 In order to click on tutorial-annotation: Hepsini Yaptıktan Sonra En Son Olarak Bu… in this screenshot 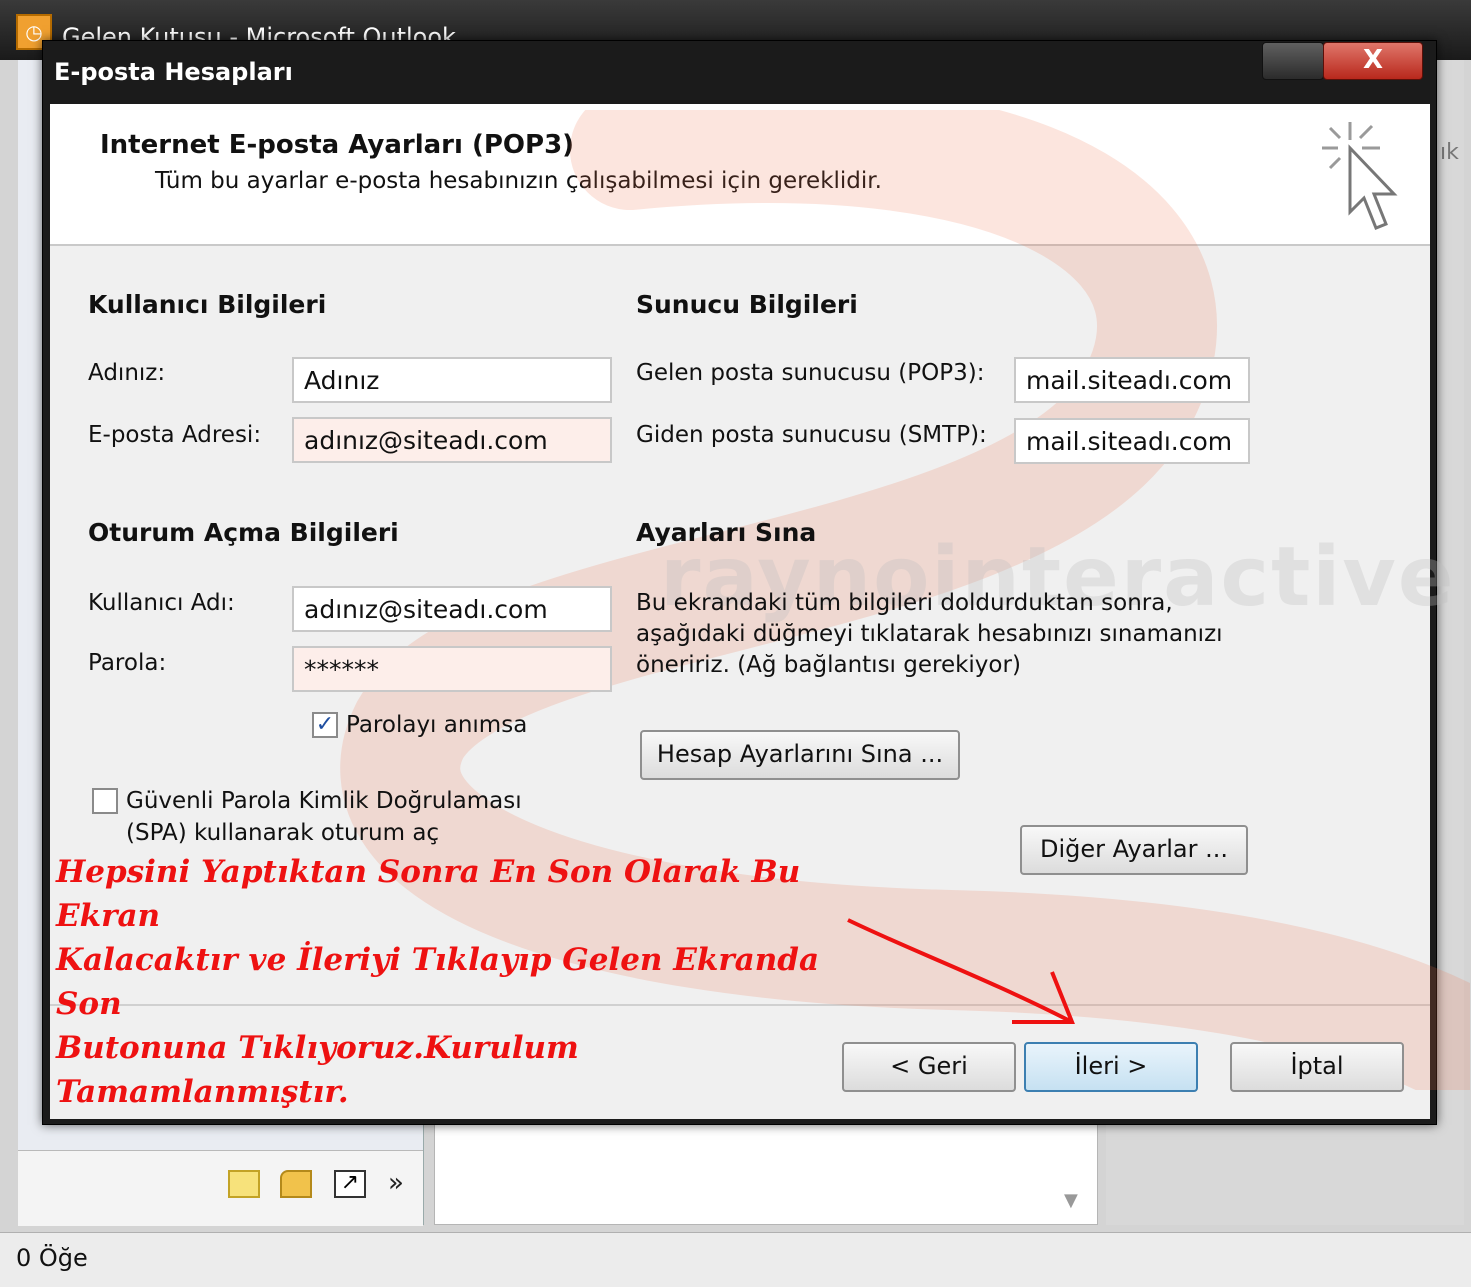, I will do `click(456, 982)`.